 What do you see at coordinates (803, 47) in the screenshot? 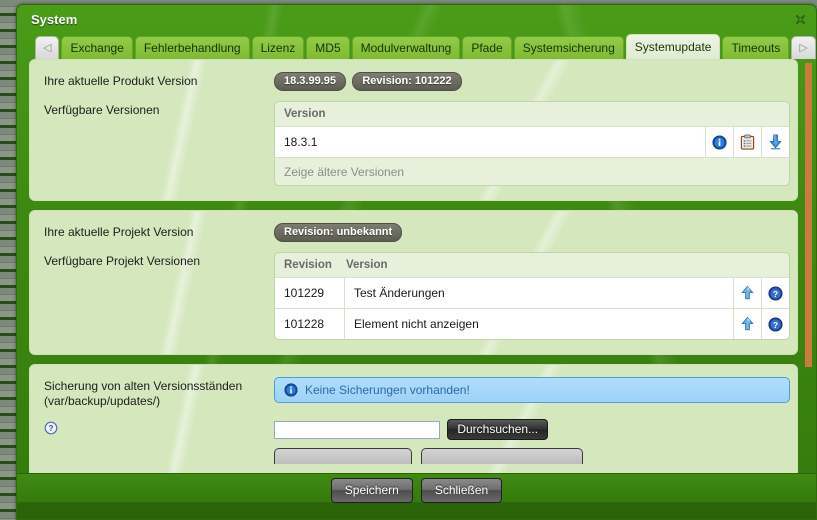
I see `tab-scroll-next: ▷` at bounding box center [803, 47].